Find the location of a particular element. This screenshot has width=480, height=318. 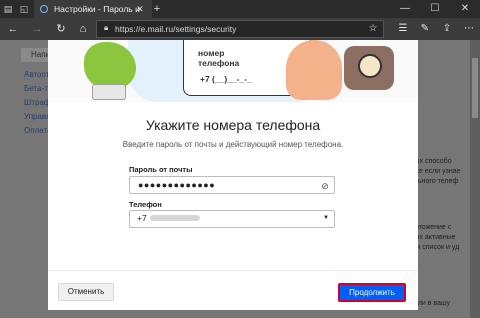

pen-icon: ✎ is located at coordinates (425, 29).